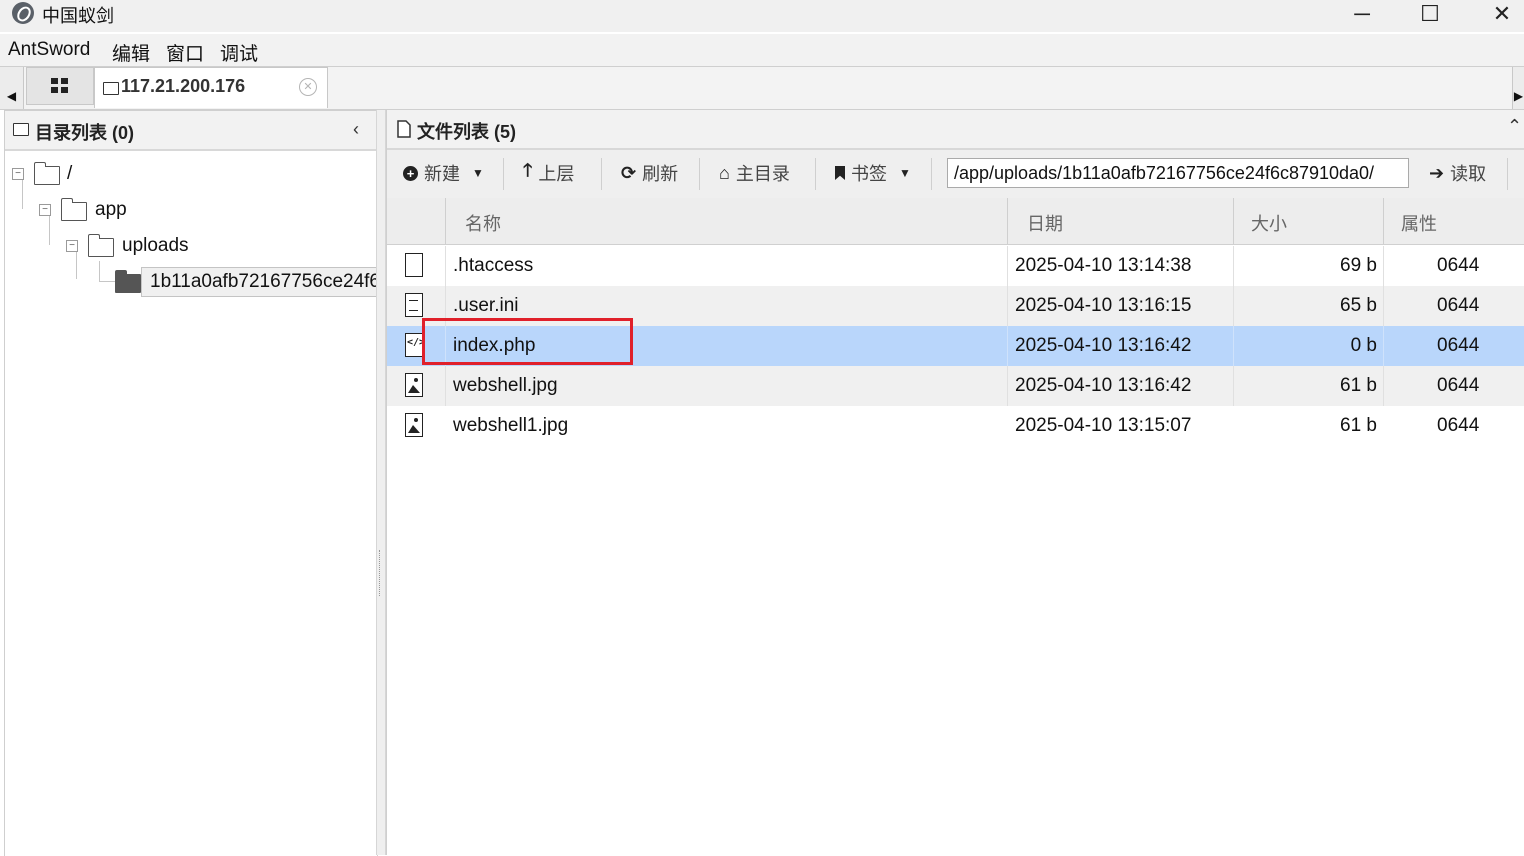 The width and height of the screenshot is (1524, 856). I want to click on tab-label: 117.21.200.176, so click(183, 86).